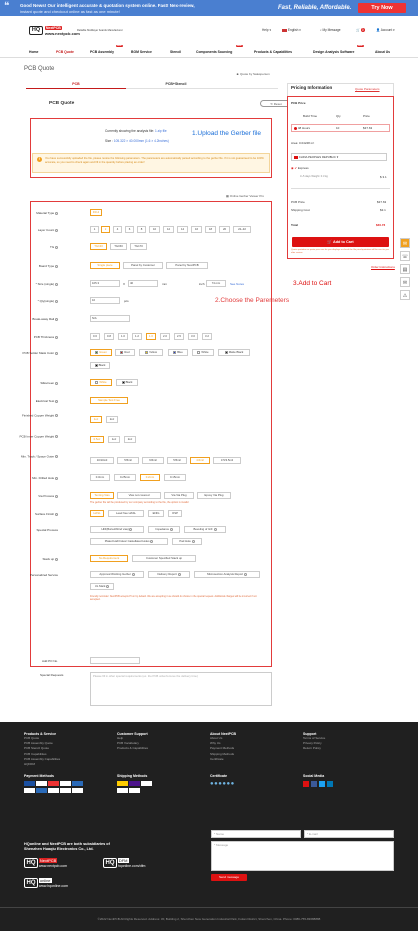  What do you see at coordinates (138, 246) in the screenshot?
I see `tg-170: TG170` at bounding box center [138, 246].